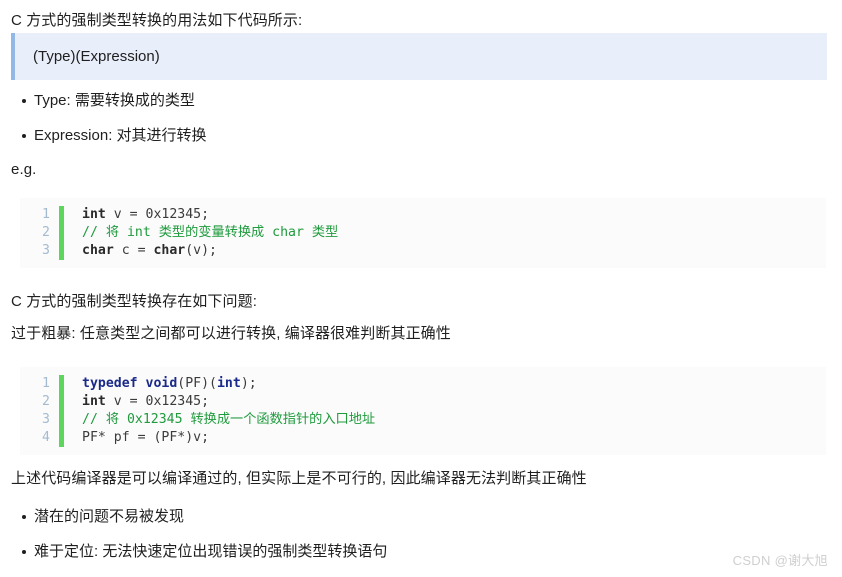 Image resolution: width=842 pixels, height=577 pixels. I want to click on code-text: char c = char(v);, so click(140, 251).